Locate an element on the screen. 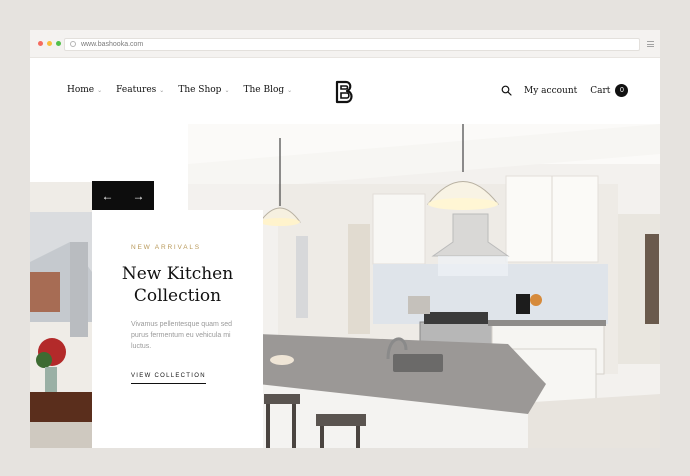 This screenshot has height=476, width=690. nav-item-the-shop: The Shop ⌄ is located at coordinates (203, 90).